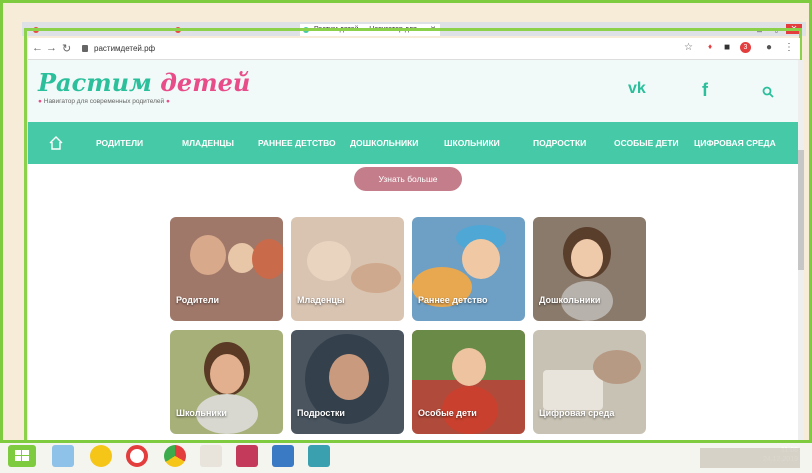 The height and width of the screenshot is (473, 812). What do you see at coordinates (51, 48) in the screenshot?
I see `forward-icon: →` at bounding box center [51, 48].